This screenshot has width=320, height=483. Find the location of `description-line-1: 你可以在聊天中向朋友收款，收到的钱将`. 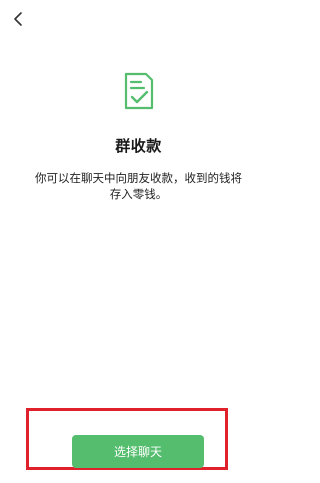

description-line-1: 你可以在聊天中向朋友收款，收到的钱将 is located at coordinates (138, 178).